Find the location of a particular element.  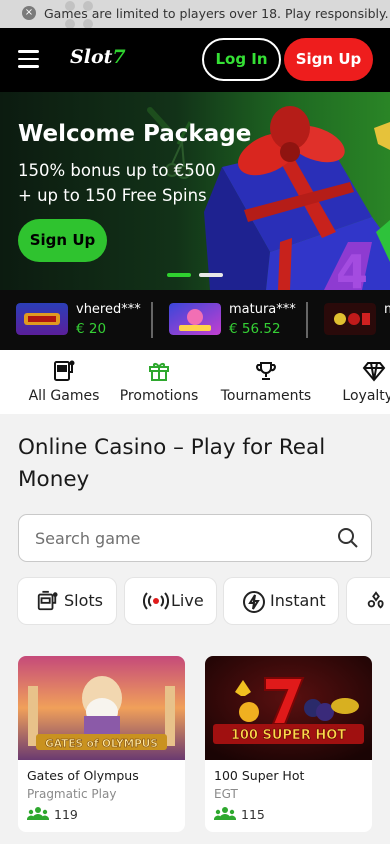

game-name: 100 Super Hot is located at coordinates (259, 775).